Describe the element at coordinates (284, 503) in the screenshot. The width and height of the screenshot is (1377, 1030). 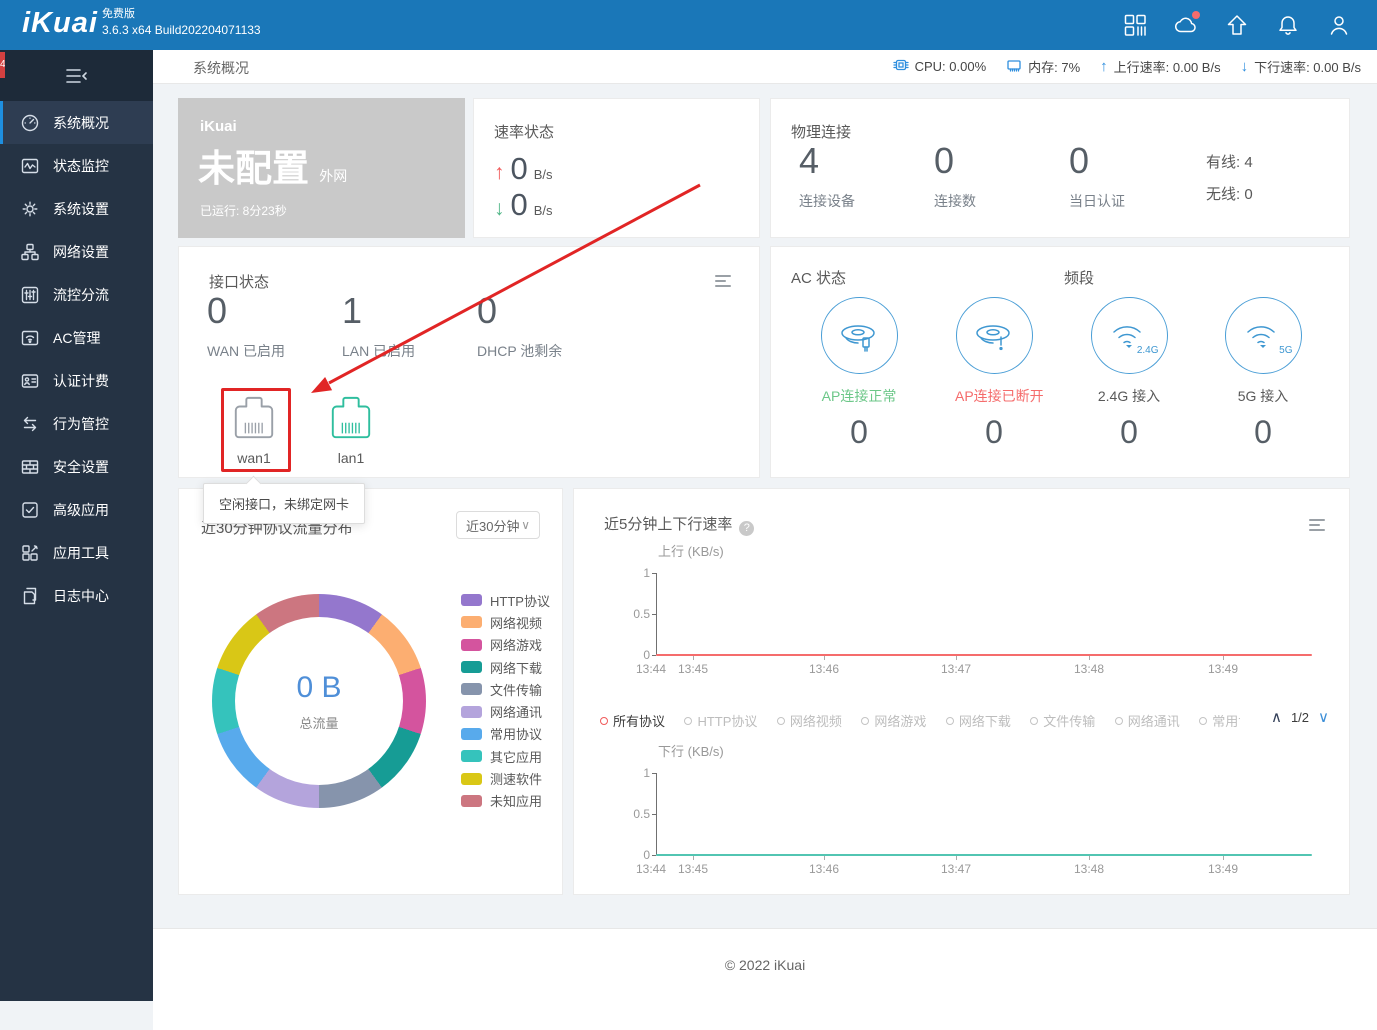
I see `idle-port-tooltip: 空闲接口，未绑定网卡` at that location.